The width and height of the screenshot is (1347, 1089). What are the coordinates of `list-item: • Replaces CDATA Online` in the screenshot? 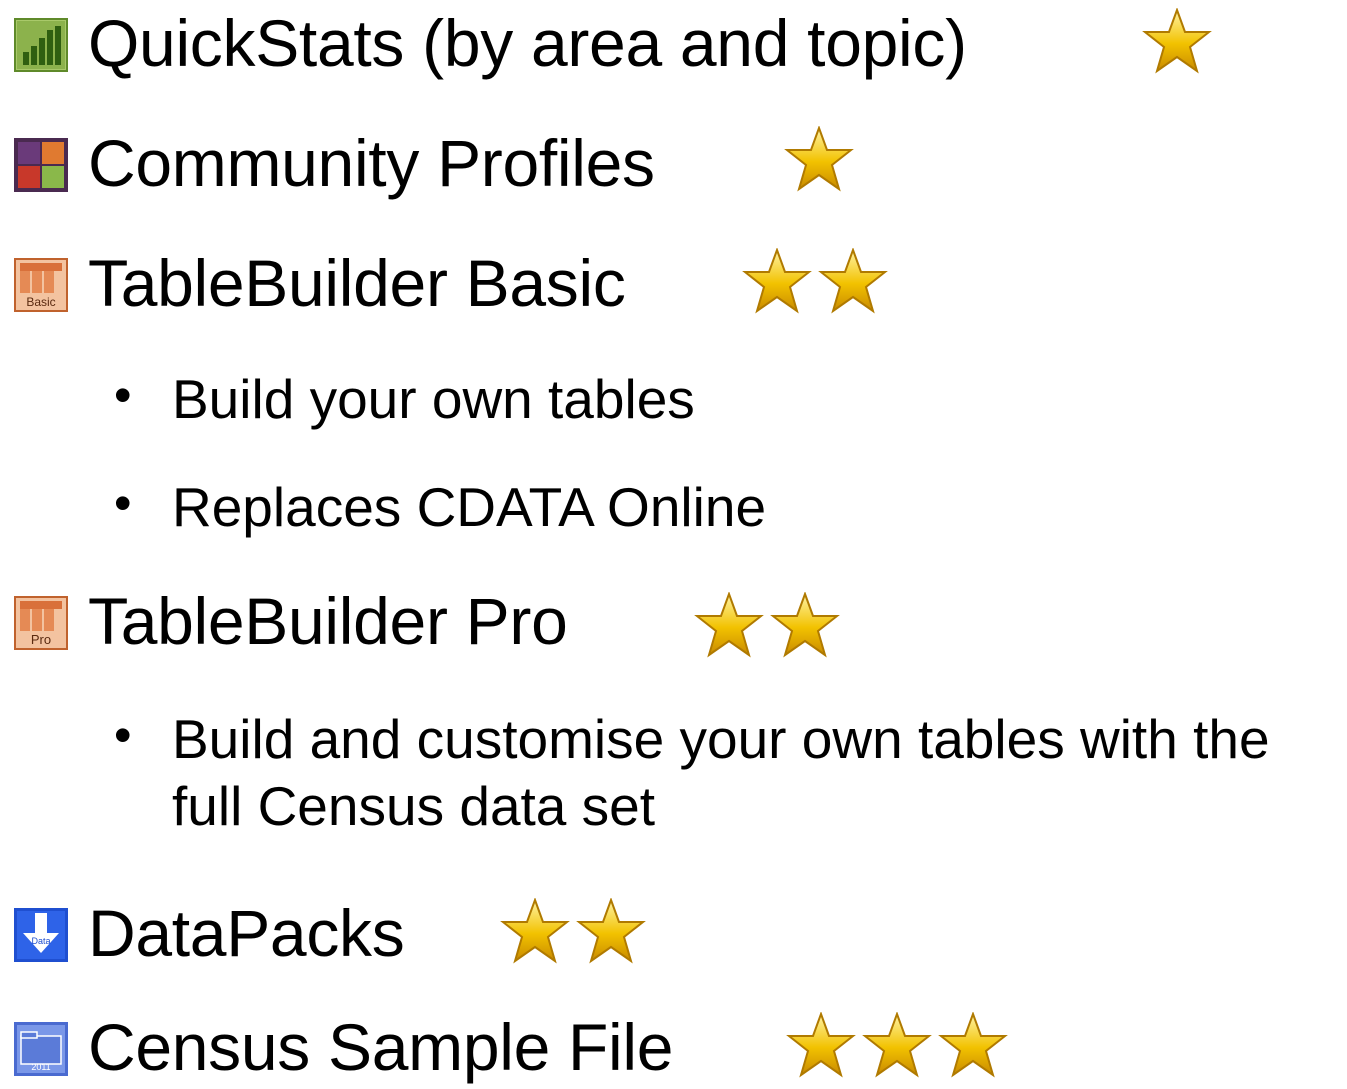 It's located at (673, 509).